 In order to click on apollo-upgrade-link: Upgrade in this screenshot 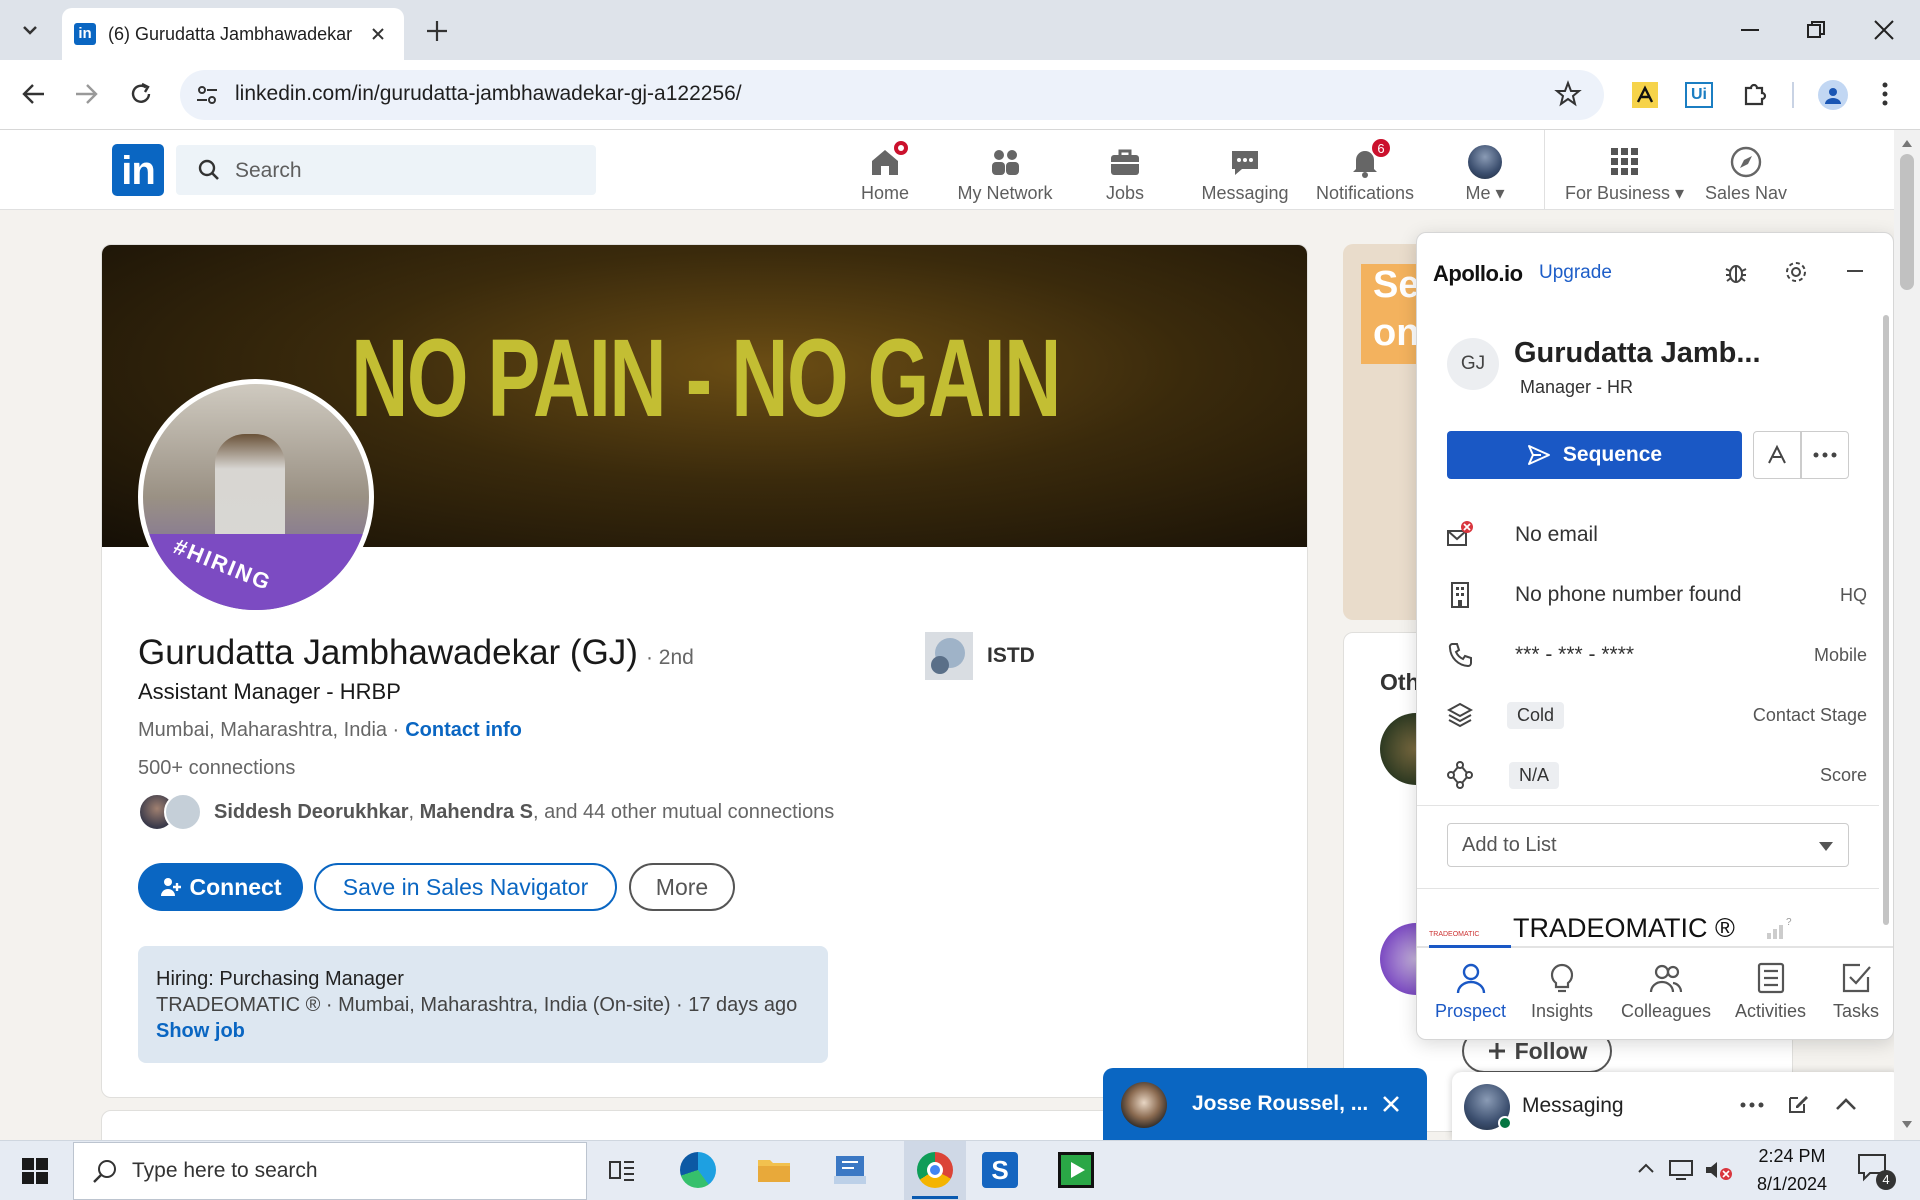, I will do `click(1575, 273)`.